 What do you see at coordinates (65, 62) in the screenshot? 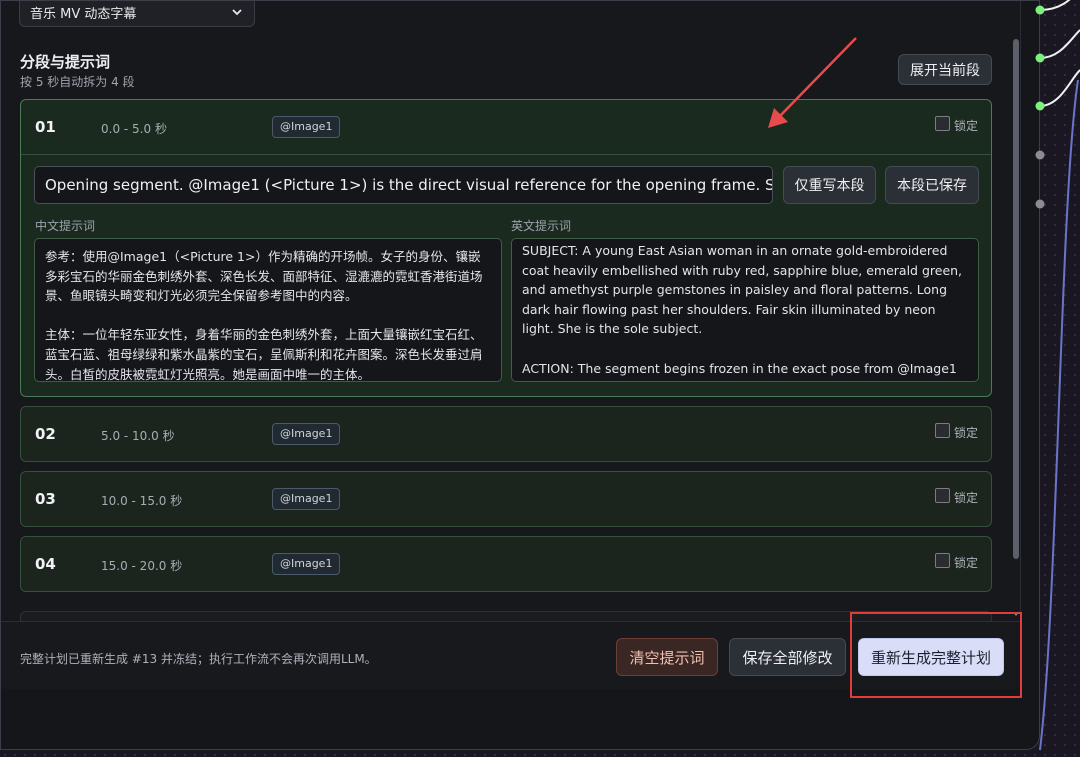
I see `section-title: 分段与提示词` at bounding box center [65, 62].